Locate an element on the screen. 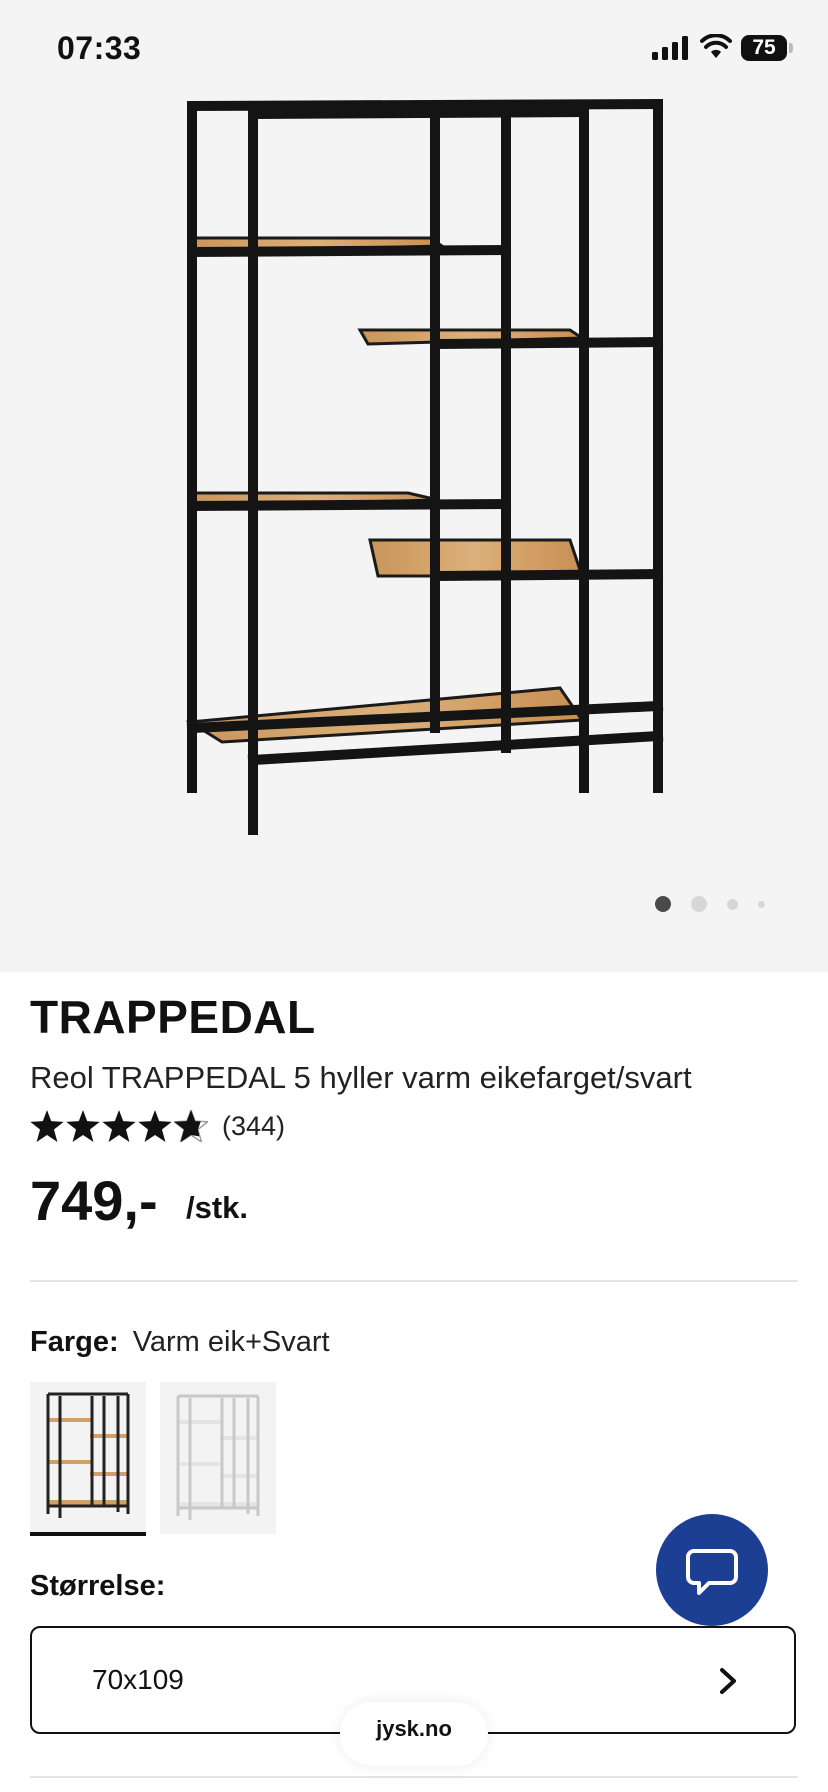 The image size is (828, 1792). gallery-pagination is located at coordinates (710, 904).